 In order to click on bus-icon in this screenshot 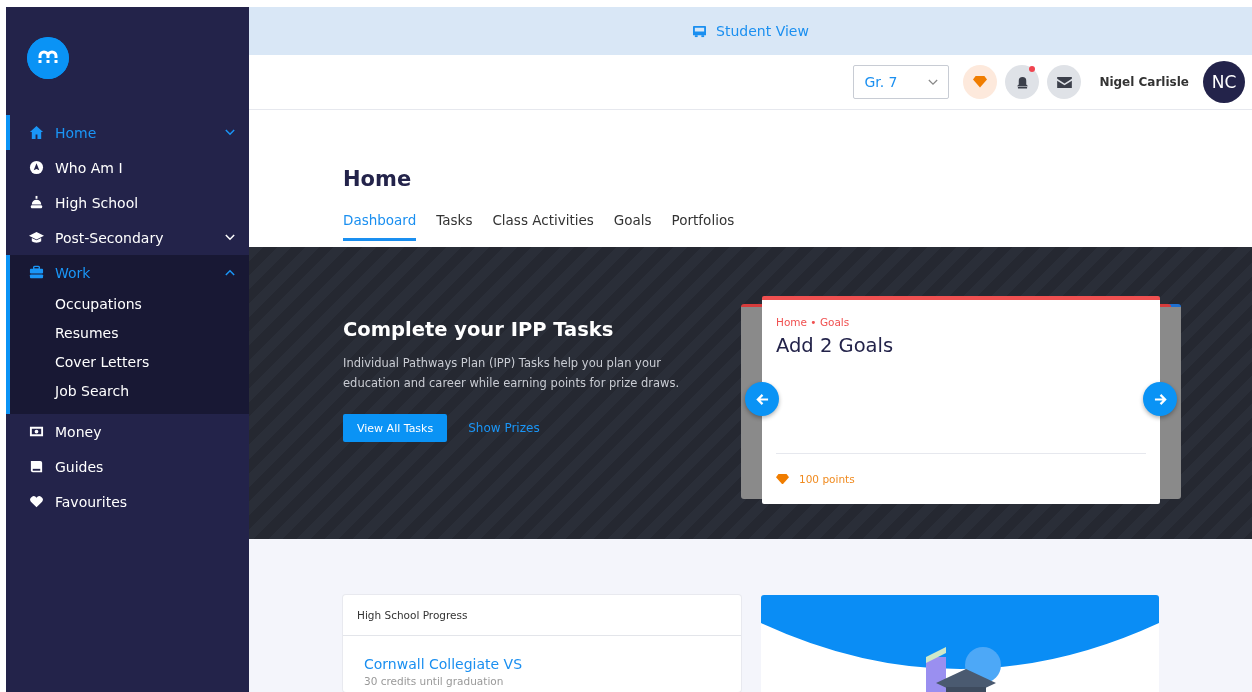, I will do `click(700, 31)`.